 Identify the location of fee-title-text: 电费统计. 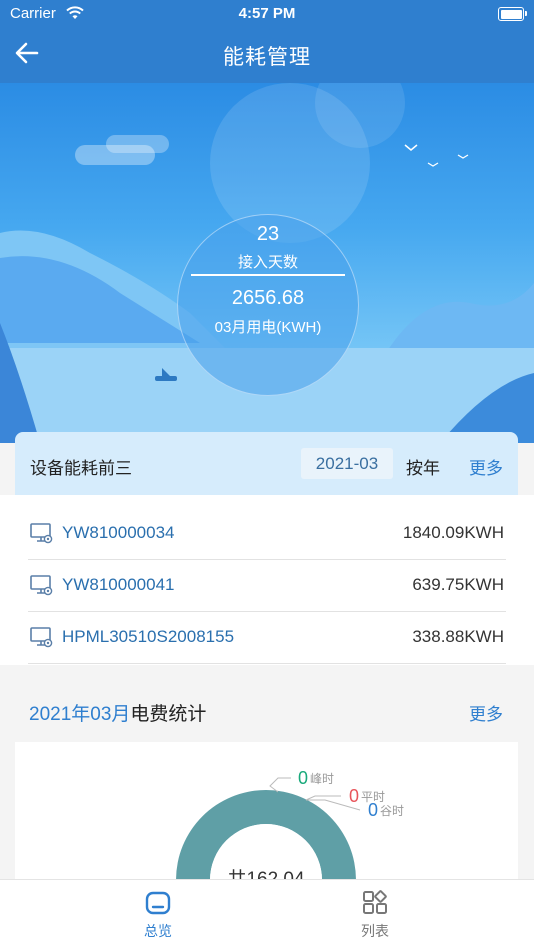
(168, 714).